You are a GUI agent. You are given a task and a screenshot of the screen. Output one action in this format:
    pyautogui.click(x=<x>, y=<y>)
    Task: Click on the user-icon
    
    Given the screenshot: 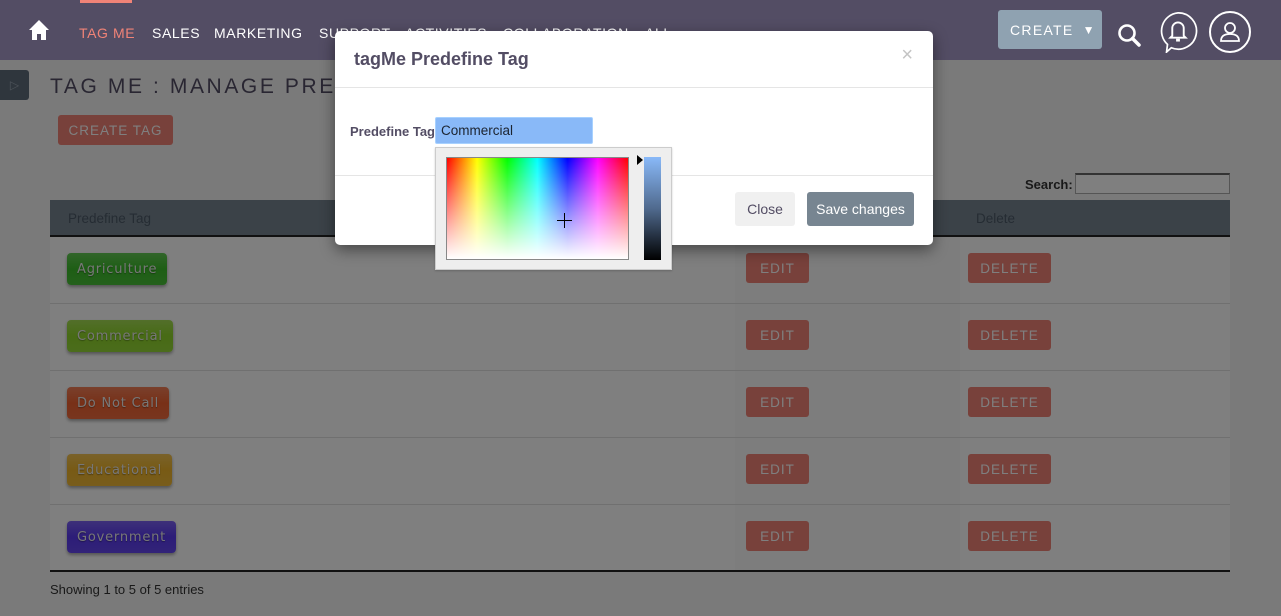 What is the action you would take?
    pyautogui.click(x=1230, y=32)
    